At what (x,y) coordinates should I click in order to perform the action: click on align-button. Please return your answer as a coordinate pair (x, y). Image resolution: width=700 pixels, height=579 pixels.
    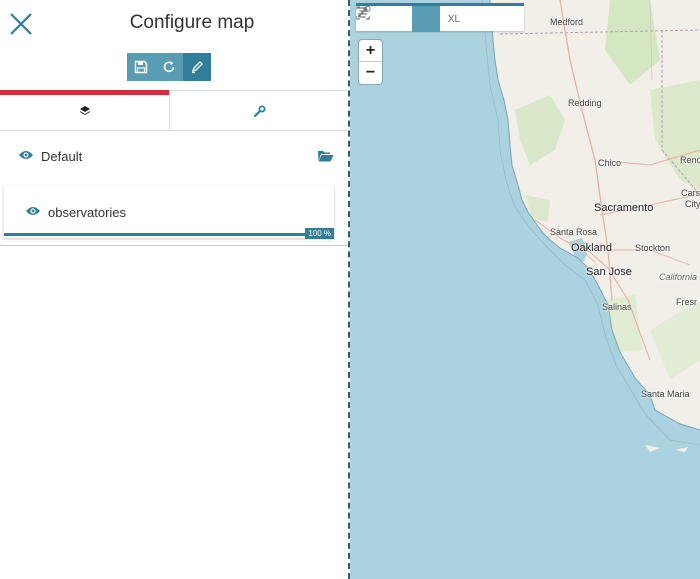
    Looking at the image, I should click on (427, 19).